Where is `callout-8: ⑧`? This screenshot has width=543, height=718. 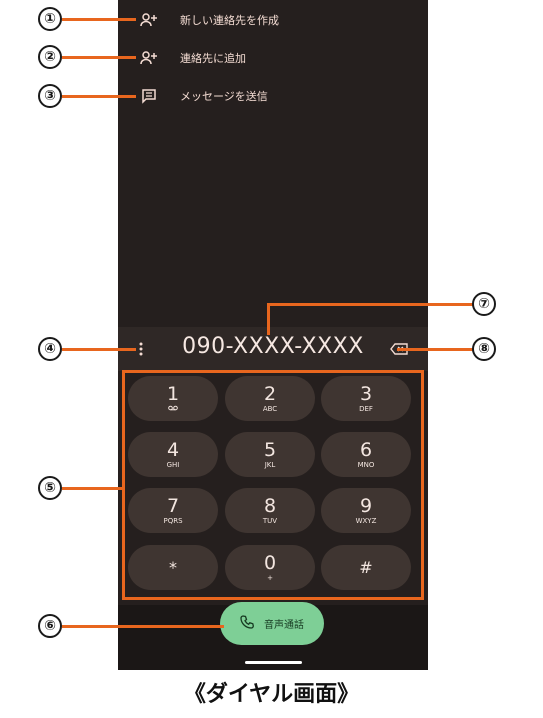
callout-8: ⑧ is located at coordinates (484, 349).